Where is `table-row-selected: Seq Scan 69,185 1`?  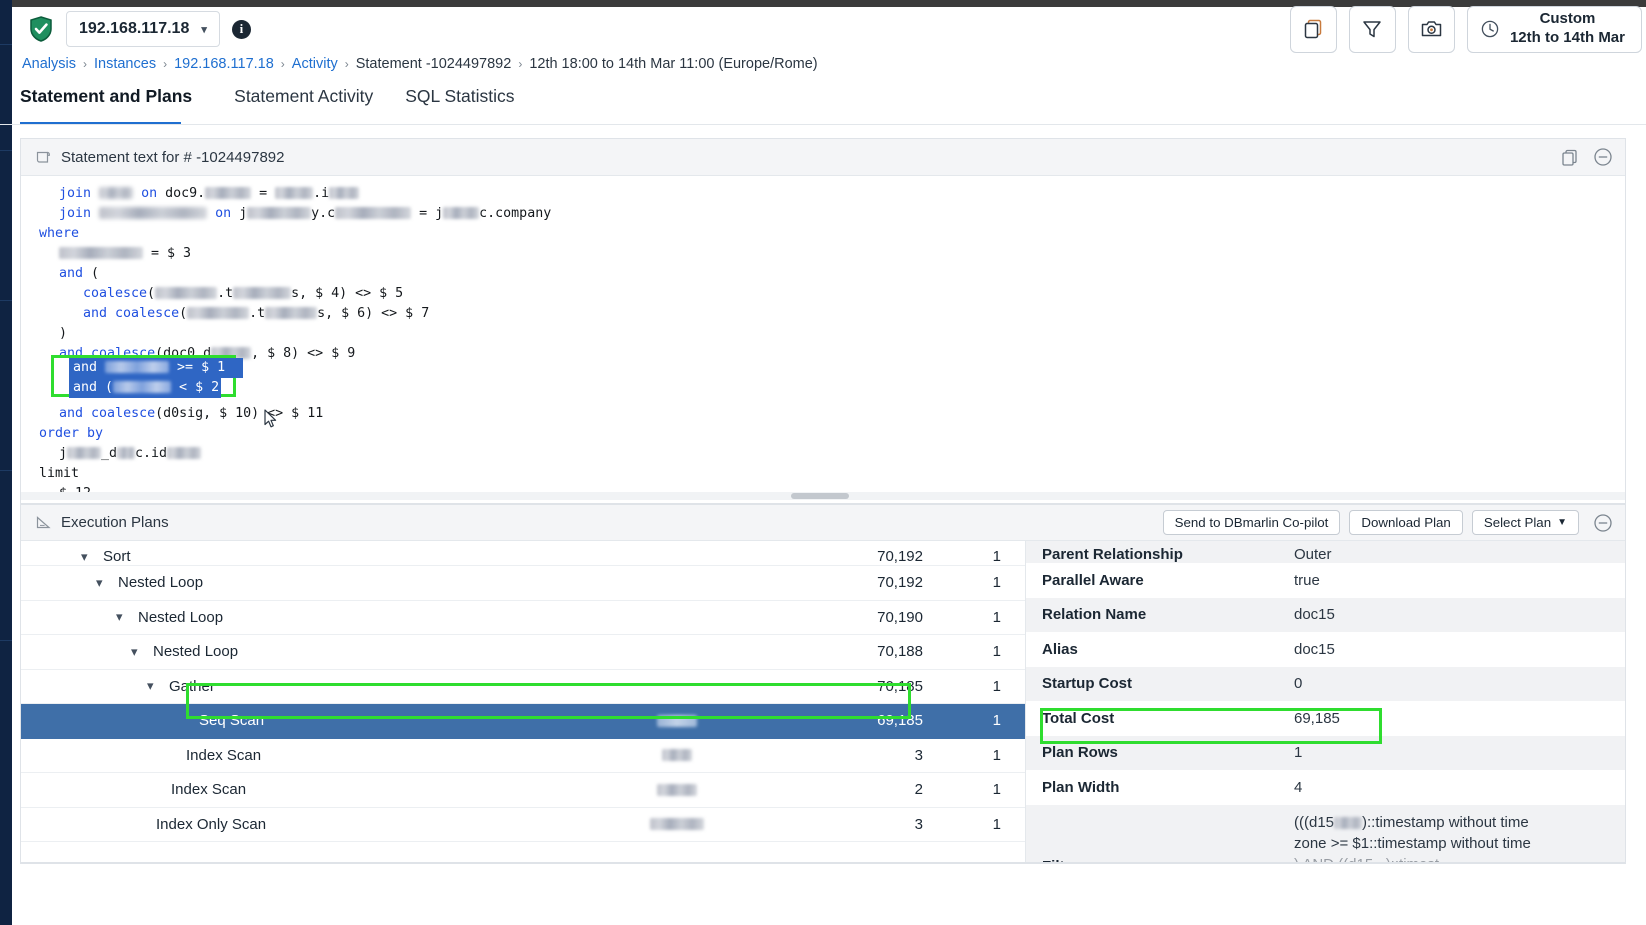 table-row-selected: Seq Scan 69,185 1 is located at coordinates (523, 721).